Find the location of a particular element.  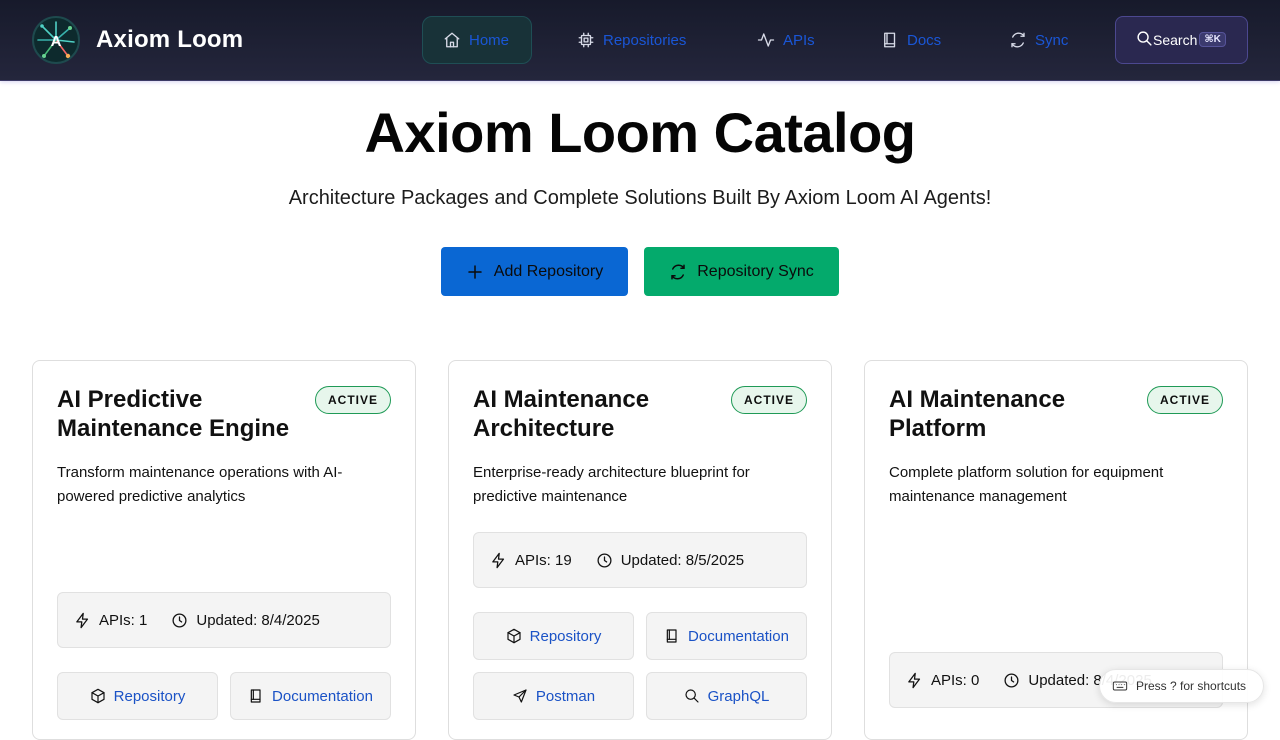

graphql-link-button: GraphQL is located at coordinates (726, 696).